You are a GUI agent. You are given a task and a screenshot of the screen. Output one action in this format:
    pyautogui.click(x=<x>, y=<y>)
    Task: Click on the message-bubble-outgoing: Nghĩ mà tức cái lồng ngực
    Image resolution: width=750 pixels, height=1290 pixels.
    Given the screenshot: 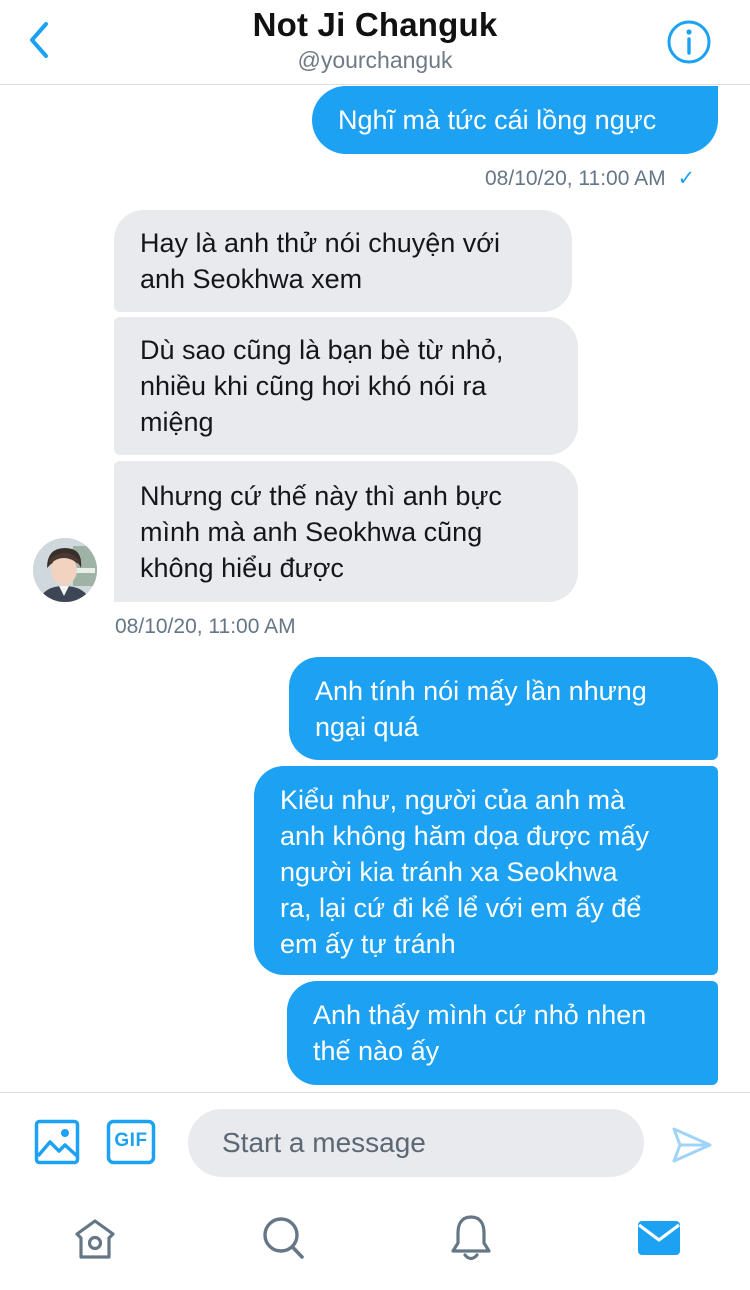 What is the action you would take?
    pyautogui.click(x=515, y=120)
    